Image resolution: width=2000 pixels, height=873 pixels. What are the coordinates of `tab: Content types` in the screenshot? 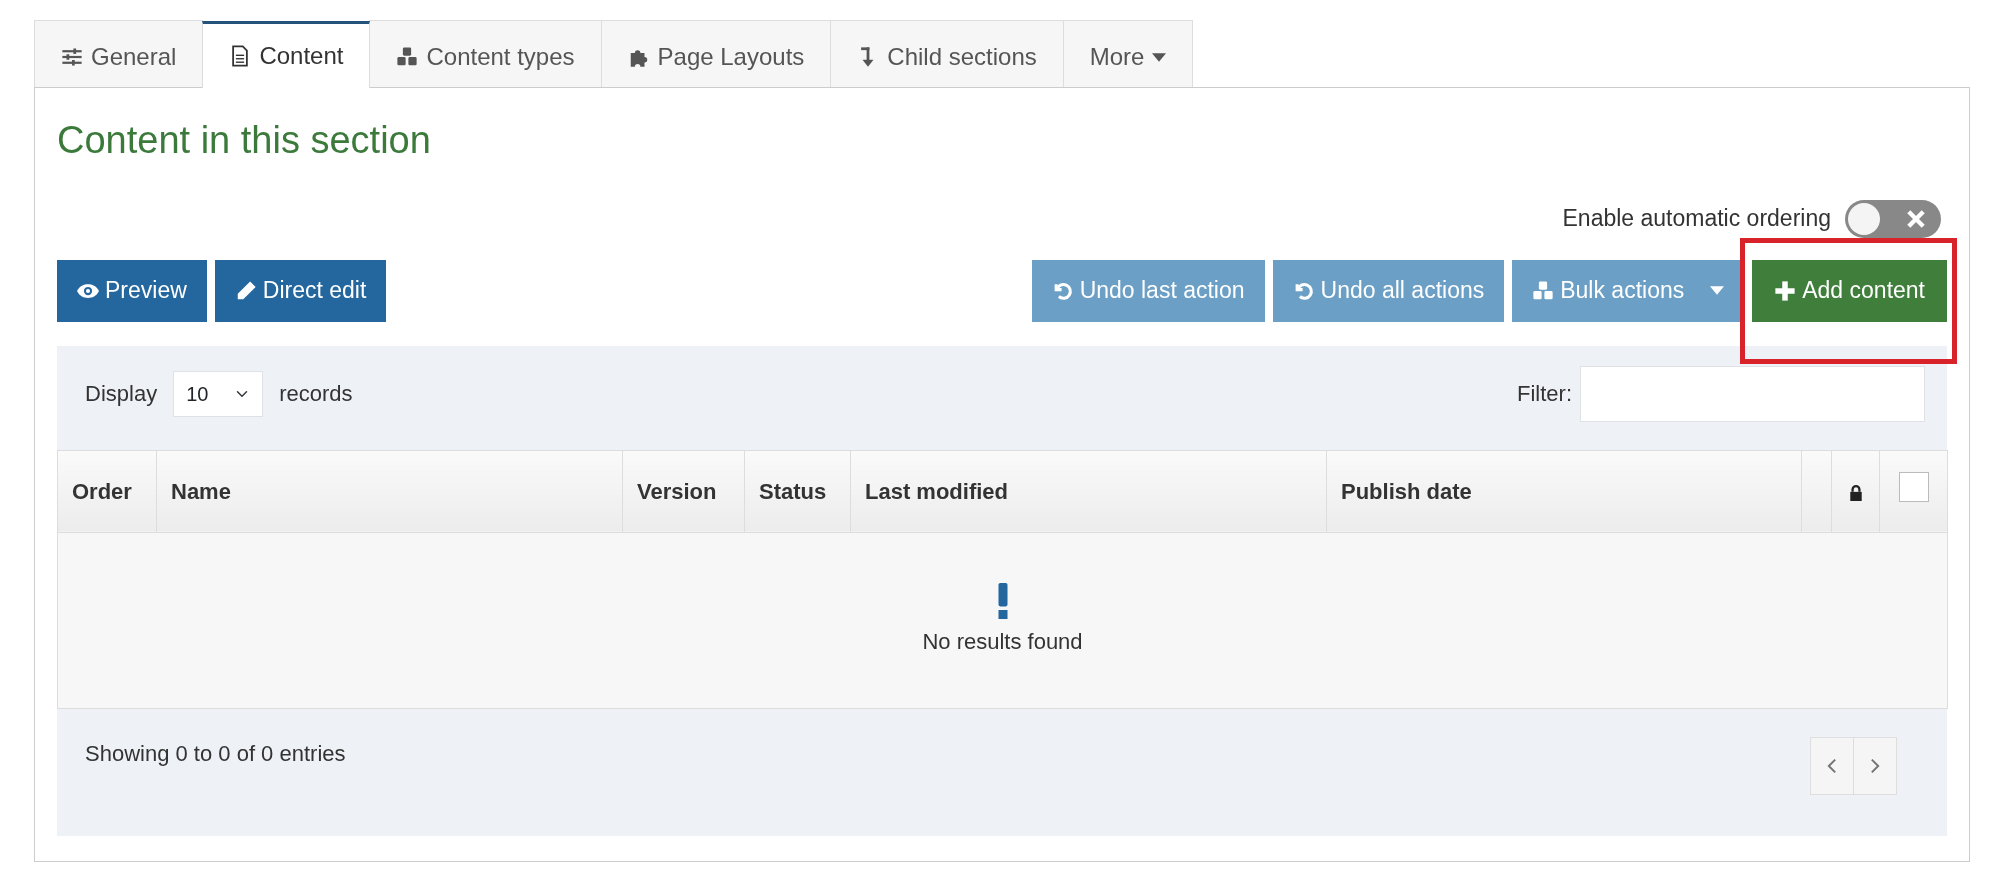 It's located at (485, 53).